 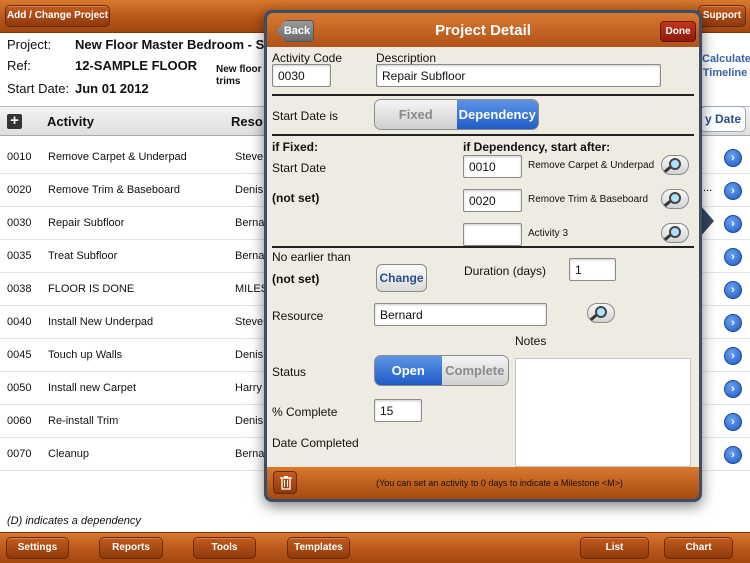 What do you see at coordinates (318, 548) in the screenshot?
I see `templates-button: Templates` at bounding box center [318, 548].